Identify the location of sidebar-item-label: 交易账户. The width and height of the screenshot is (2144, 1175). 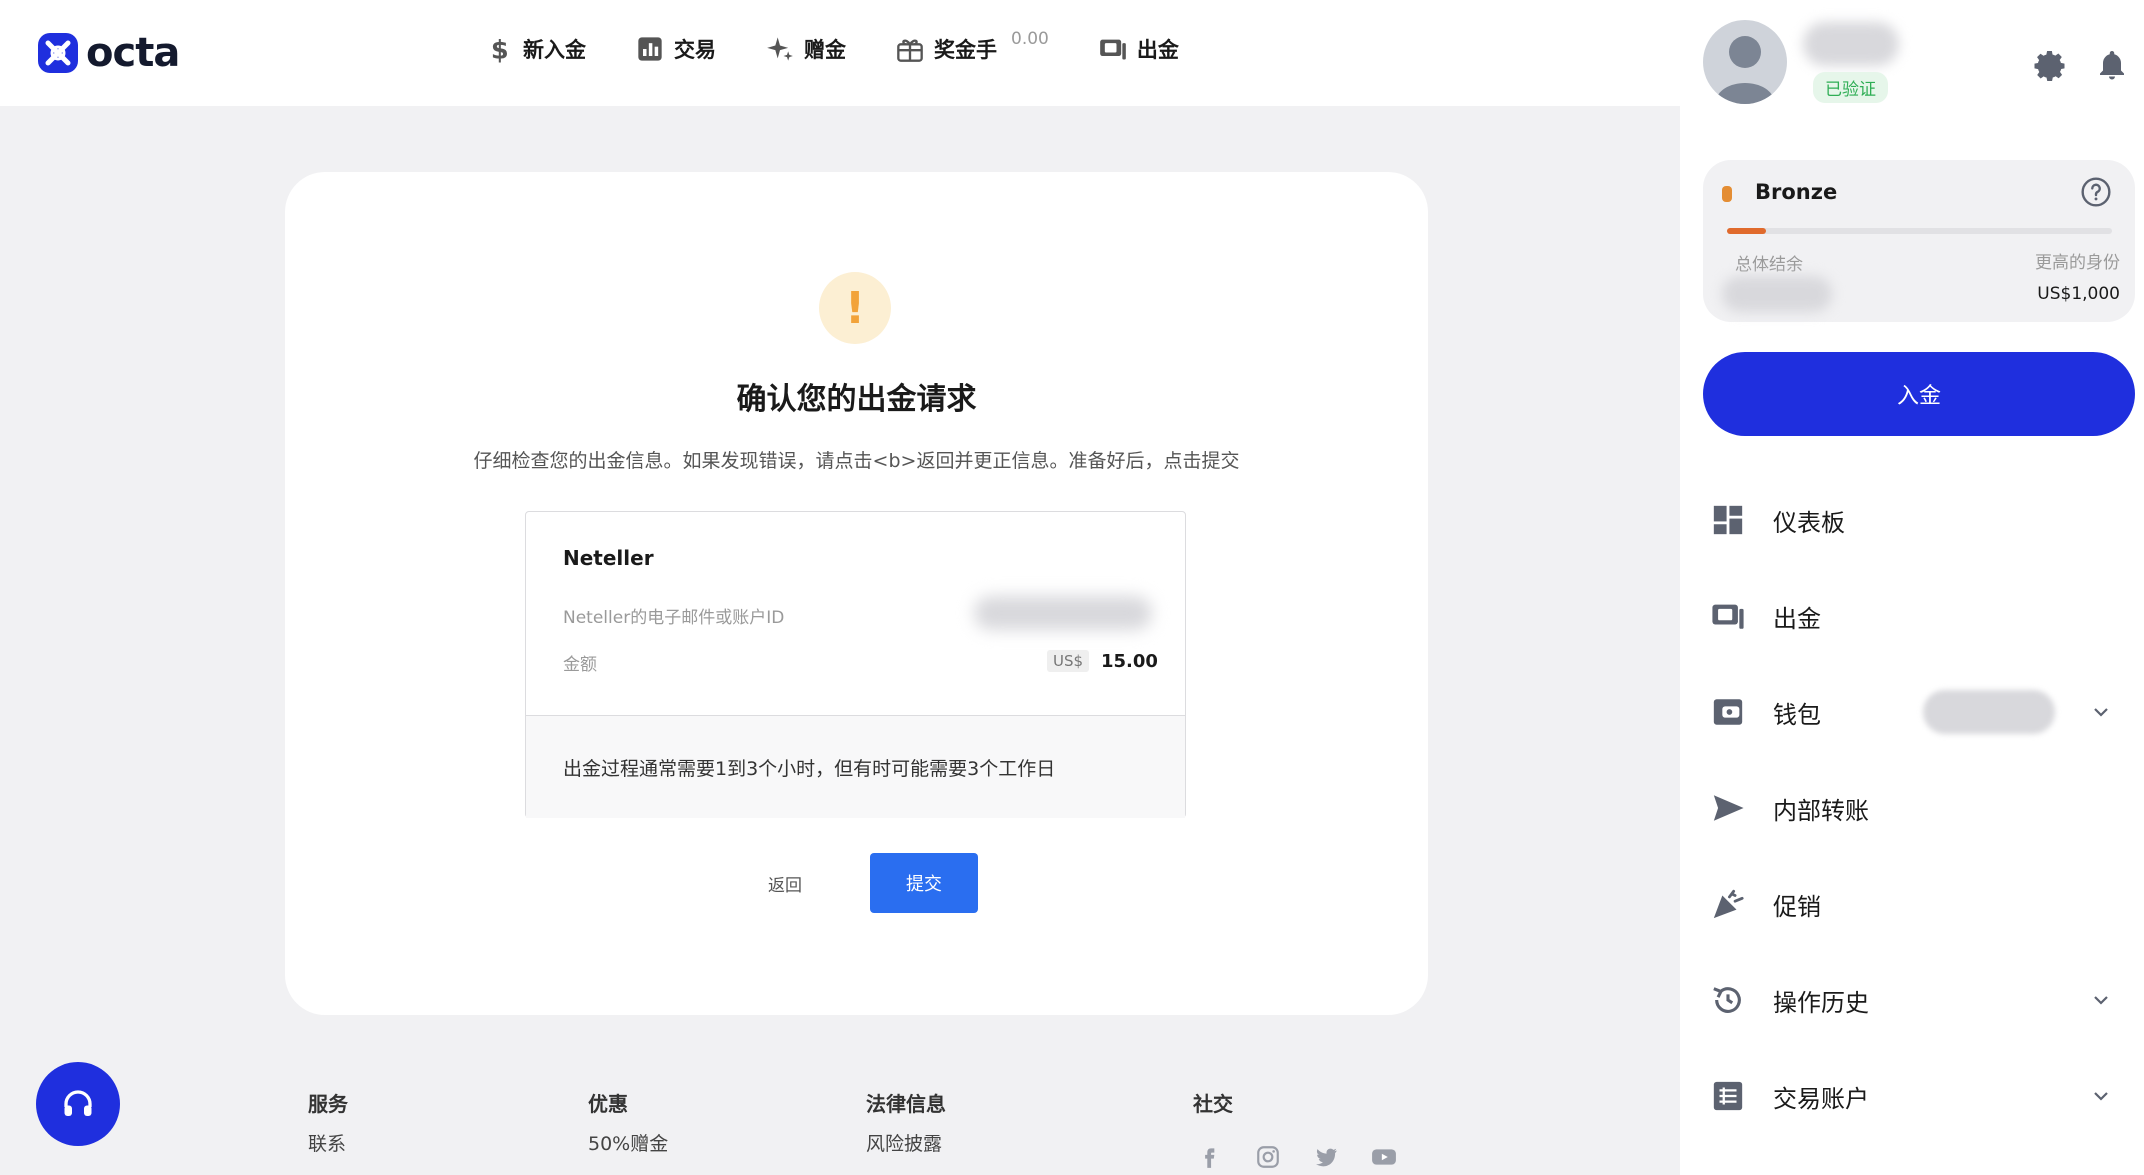
(1821, 1098).